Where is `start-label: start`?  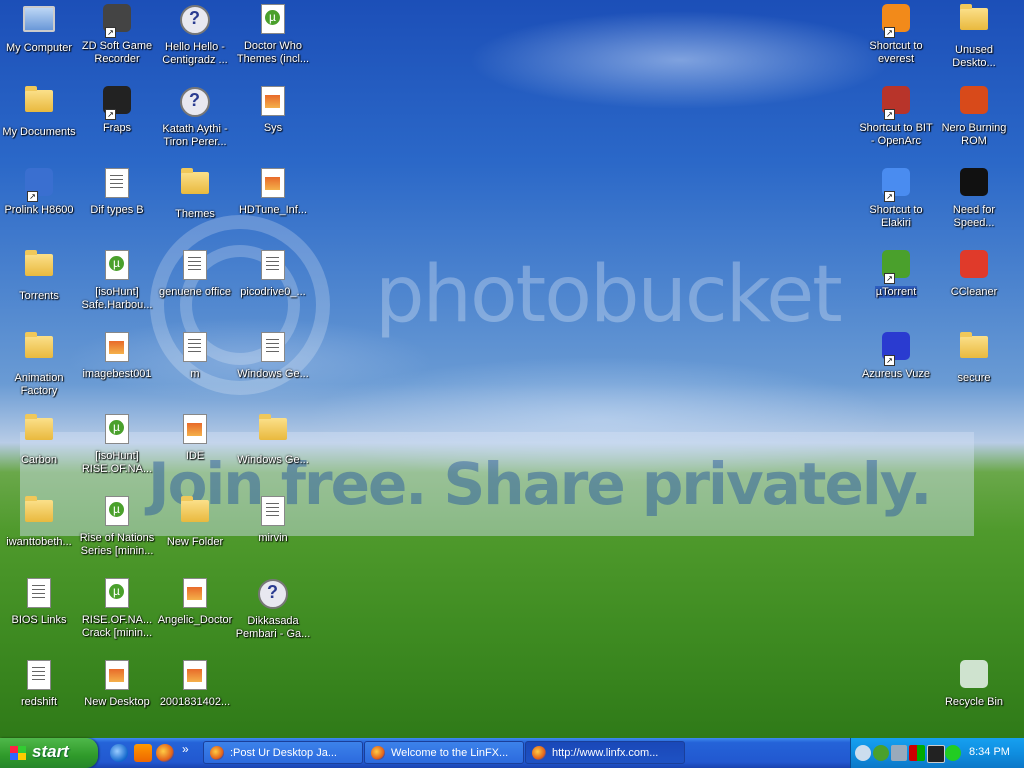
start-label: start is located at coordinates (50, 751).